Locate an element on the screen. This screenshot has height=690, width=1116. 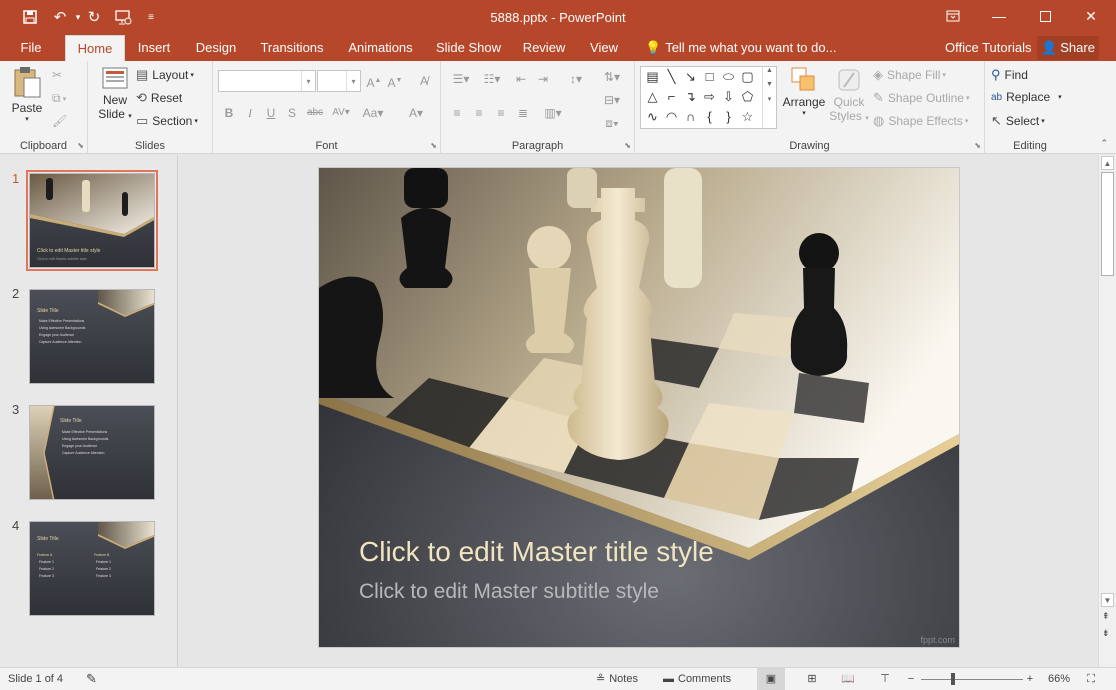
line-spacing-icon: ↕▾ is located at coordinates (576, 79).